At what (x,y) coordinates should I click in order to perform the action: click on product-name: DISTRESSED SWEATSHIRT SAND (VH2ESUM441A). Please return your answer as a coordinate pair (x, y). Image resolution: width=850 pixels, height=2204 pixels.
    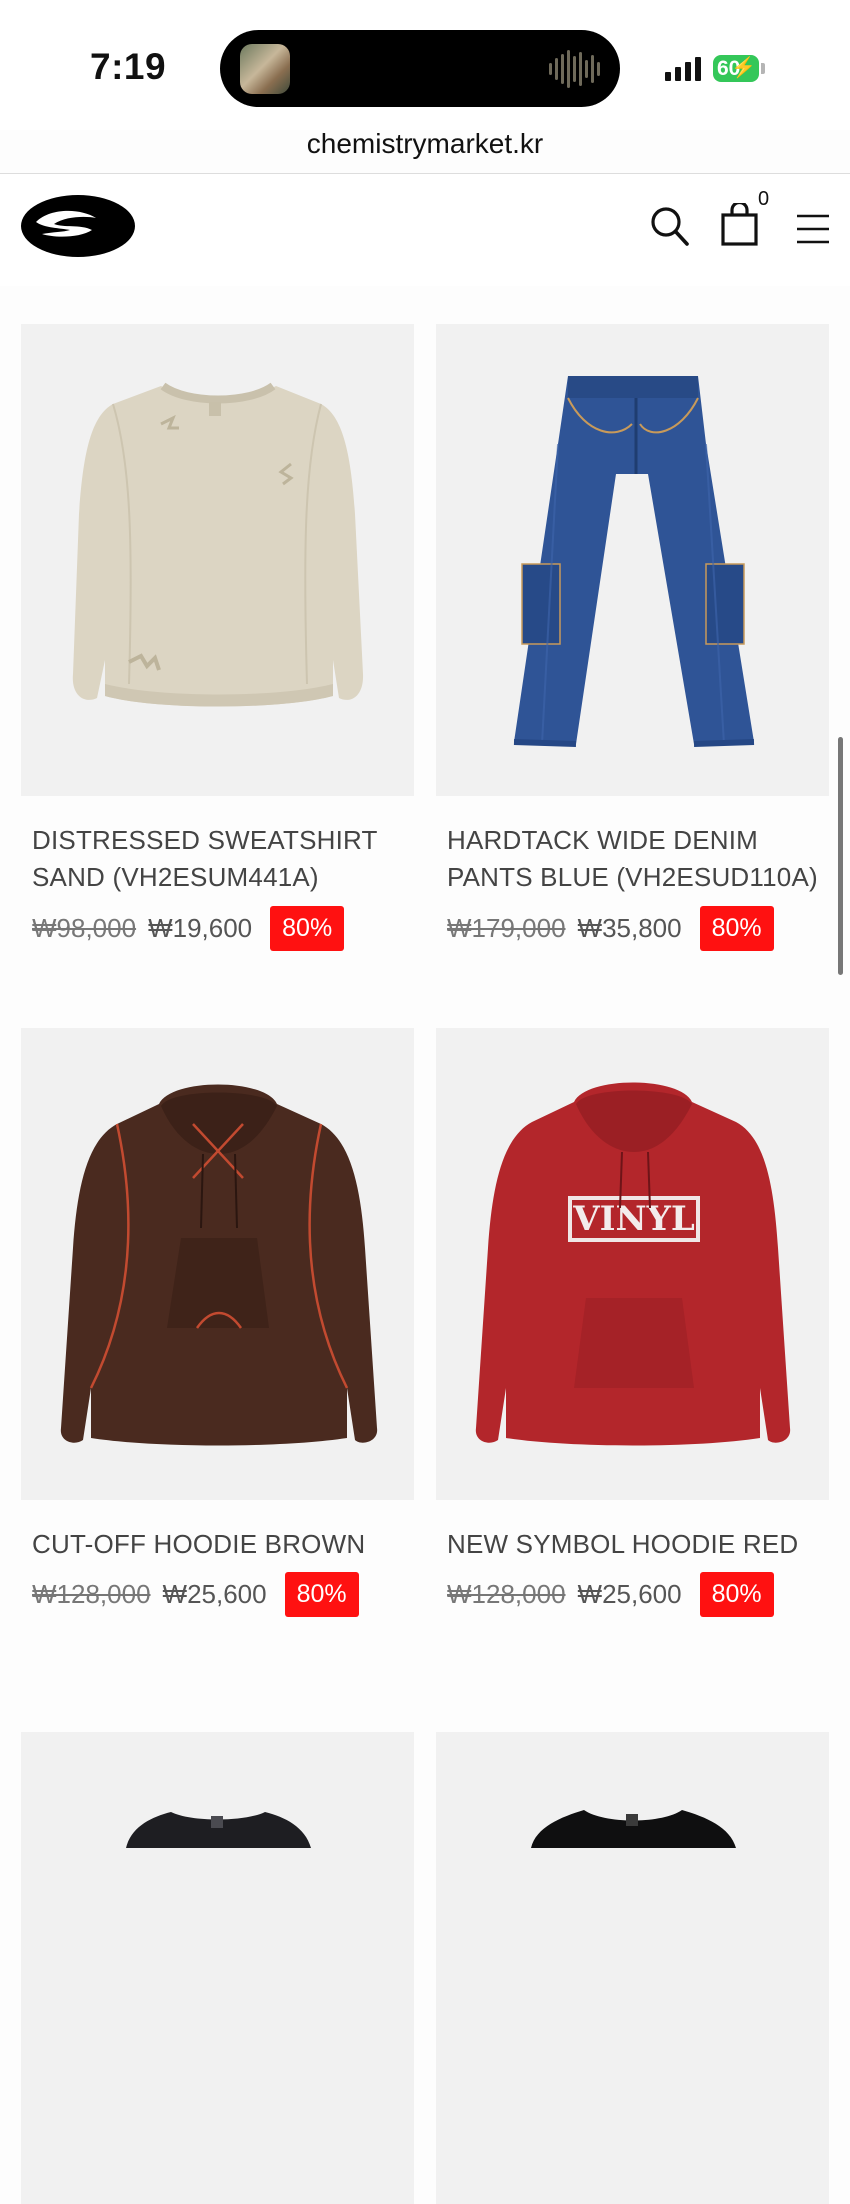
    Looking at the image, I should click on (227, 859).